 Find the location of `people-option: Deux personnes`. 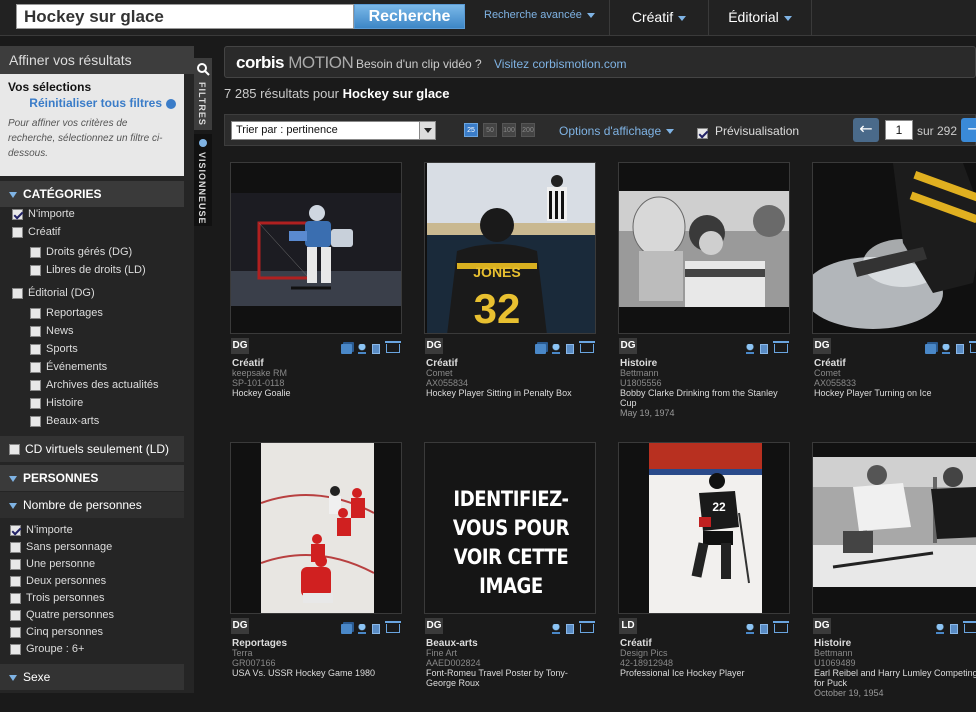

people-option: Deux personnes is located at coordinates (58, 582).